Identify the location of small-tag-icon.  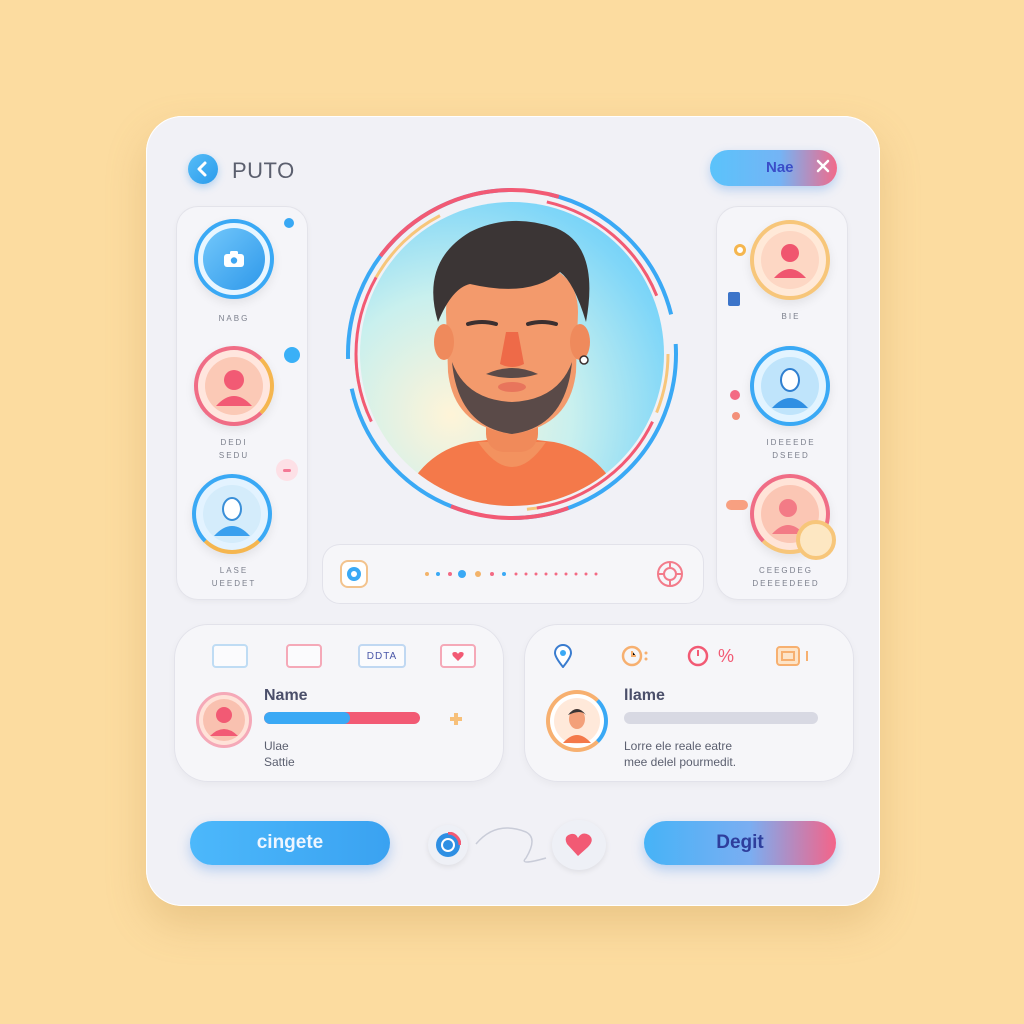
(737, 505).